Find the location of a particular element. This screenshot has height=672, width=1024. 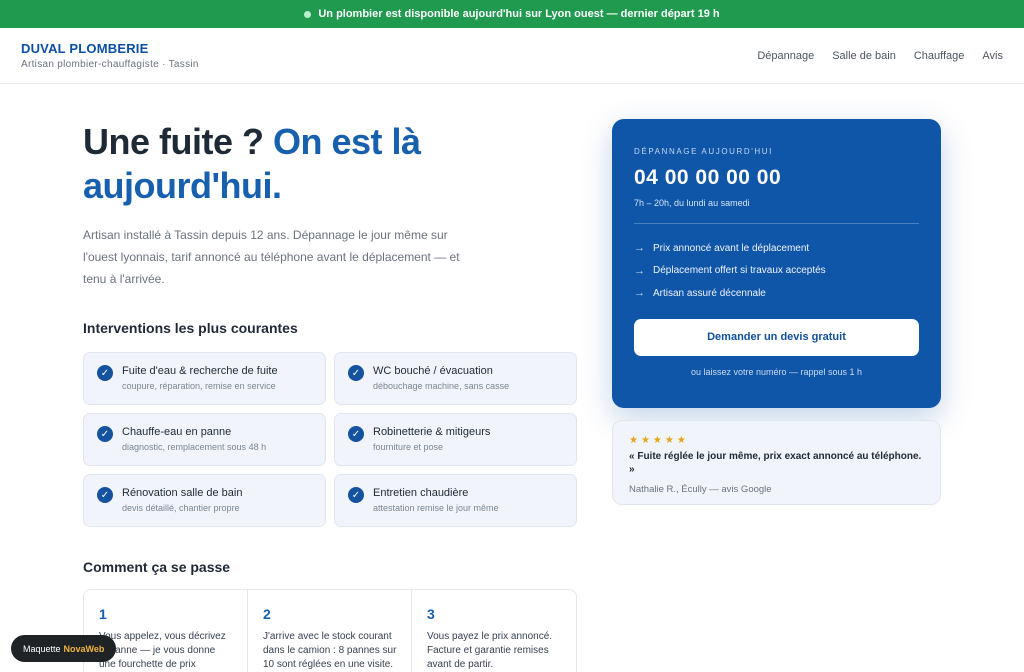

cta-benefit-text: Artisan assuré décennale is located at coordinates (709, 293).